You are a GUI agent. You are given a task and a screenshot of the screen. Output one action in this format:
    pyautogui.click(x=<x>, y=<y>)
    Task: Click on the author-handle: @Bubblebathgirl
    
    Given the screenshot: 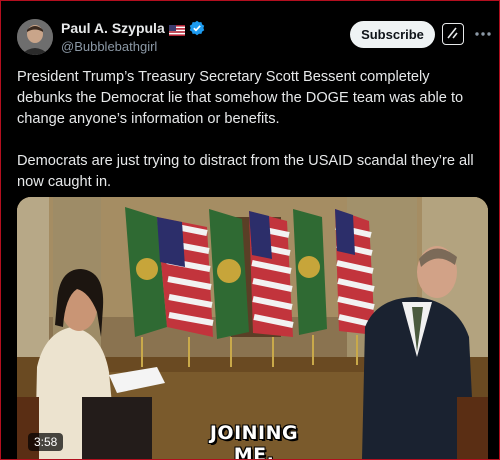 What is the action you would take?
    pyautogui.click(x=133, y=46)
    